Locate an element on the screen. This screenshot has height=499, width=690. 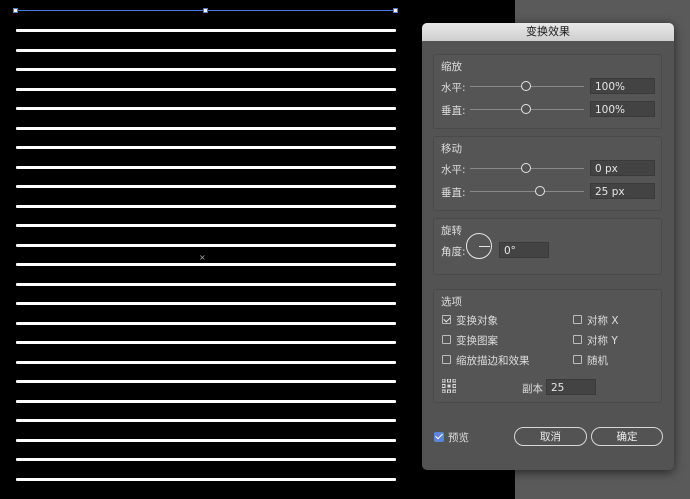
dialog-title: 变换效果 is located at coordinates (548, 32).